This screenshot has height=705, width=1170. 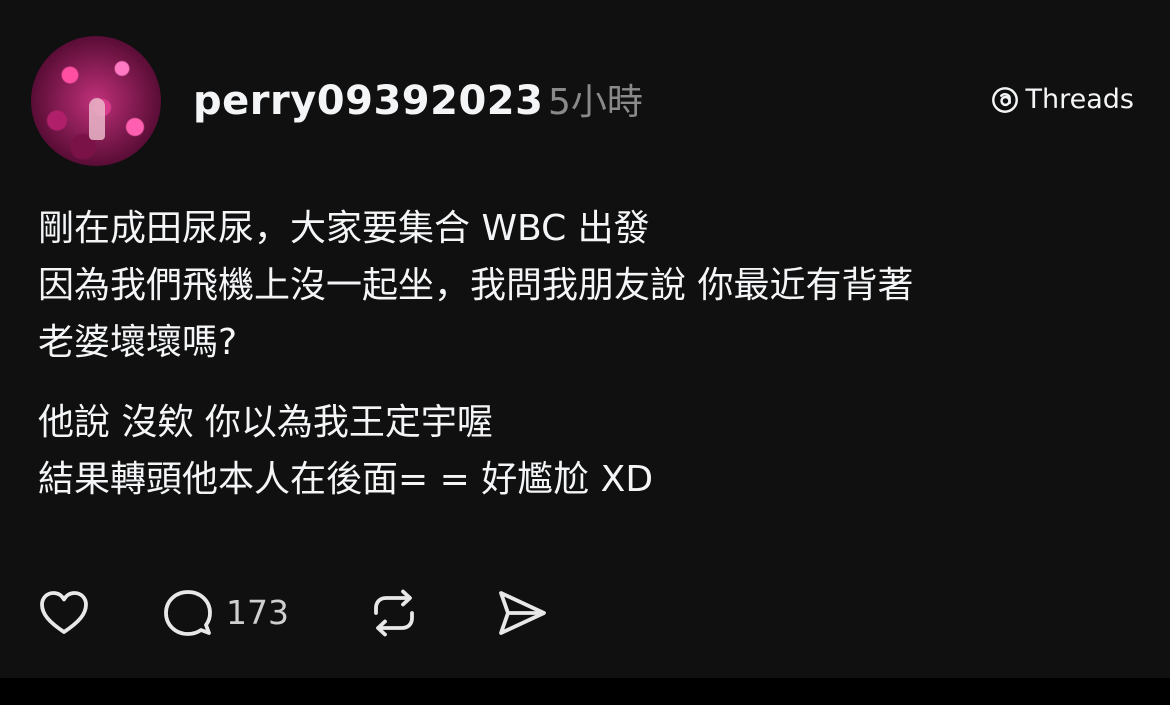 I want to click on timestamp: 5小時, so click(x=595, y=102).